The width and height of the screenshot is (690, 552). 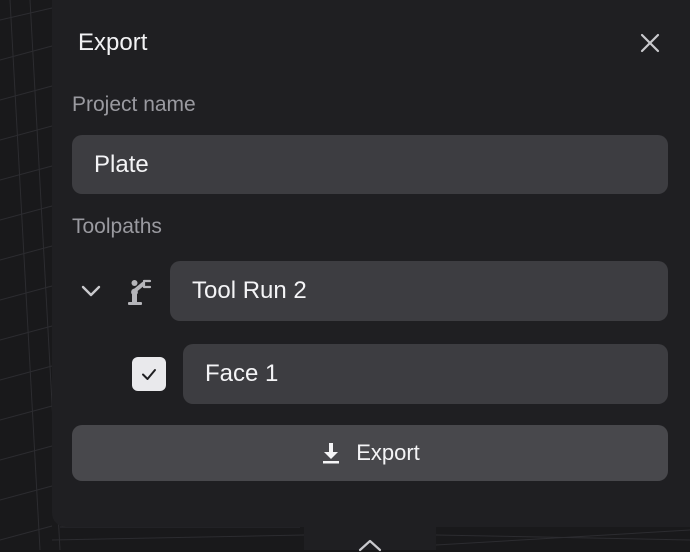 I want to click on close-icon, so click(x=650, y=43).